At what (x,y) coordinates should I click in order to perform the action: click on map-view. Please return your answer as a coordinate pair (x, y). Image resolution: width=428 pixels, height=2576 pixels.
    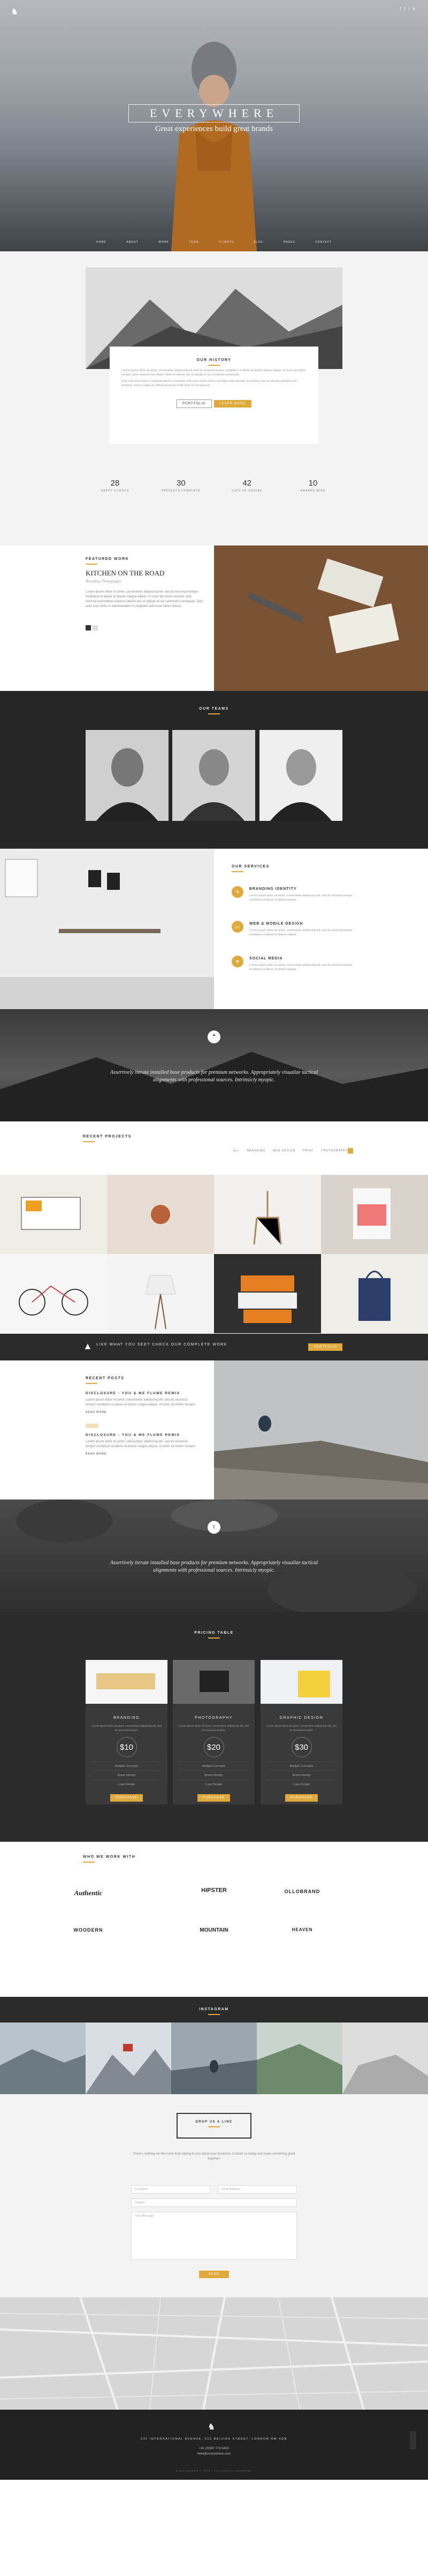
    Looking at the image, I should click on (214, 2353).